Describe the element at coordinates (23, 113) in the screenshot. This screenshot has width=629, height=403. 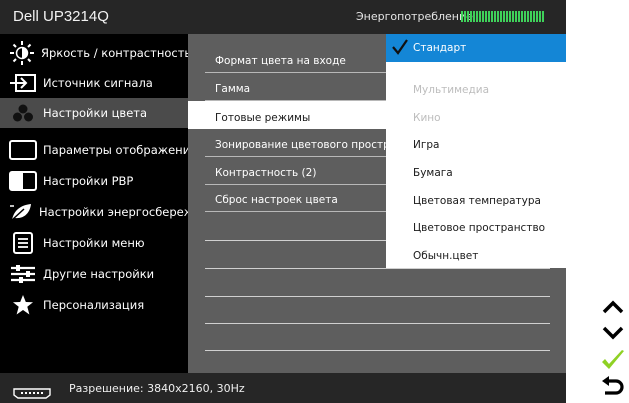
I see `color-settings-icon` at that location.